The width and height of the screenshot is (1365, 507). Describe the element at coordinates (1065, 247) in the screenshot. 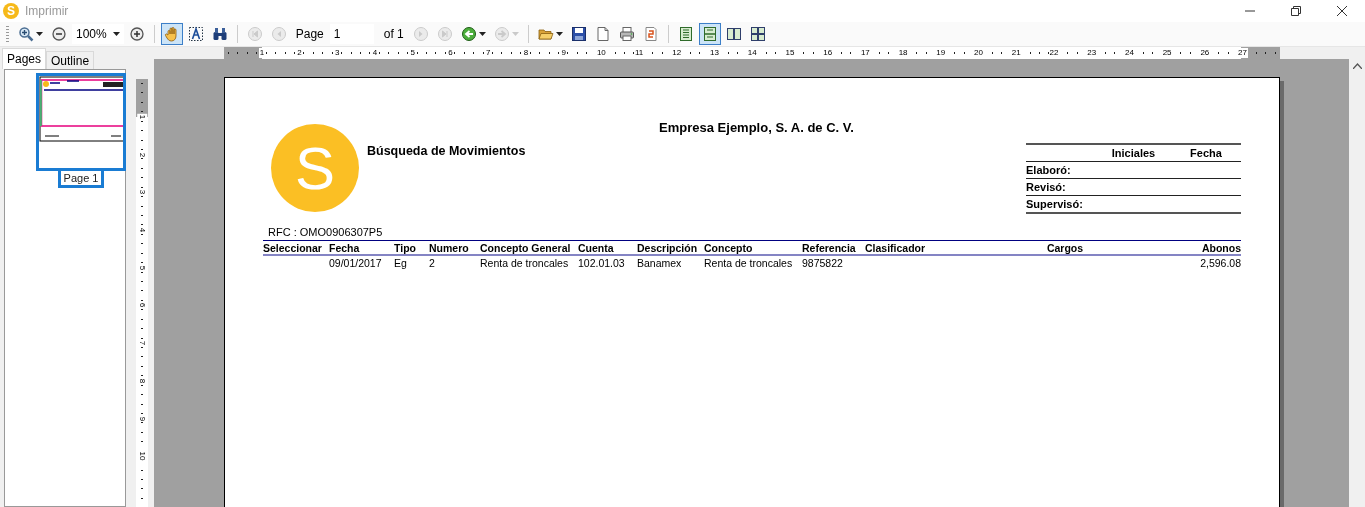

I see `column-header: Cargos` at that location.